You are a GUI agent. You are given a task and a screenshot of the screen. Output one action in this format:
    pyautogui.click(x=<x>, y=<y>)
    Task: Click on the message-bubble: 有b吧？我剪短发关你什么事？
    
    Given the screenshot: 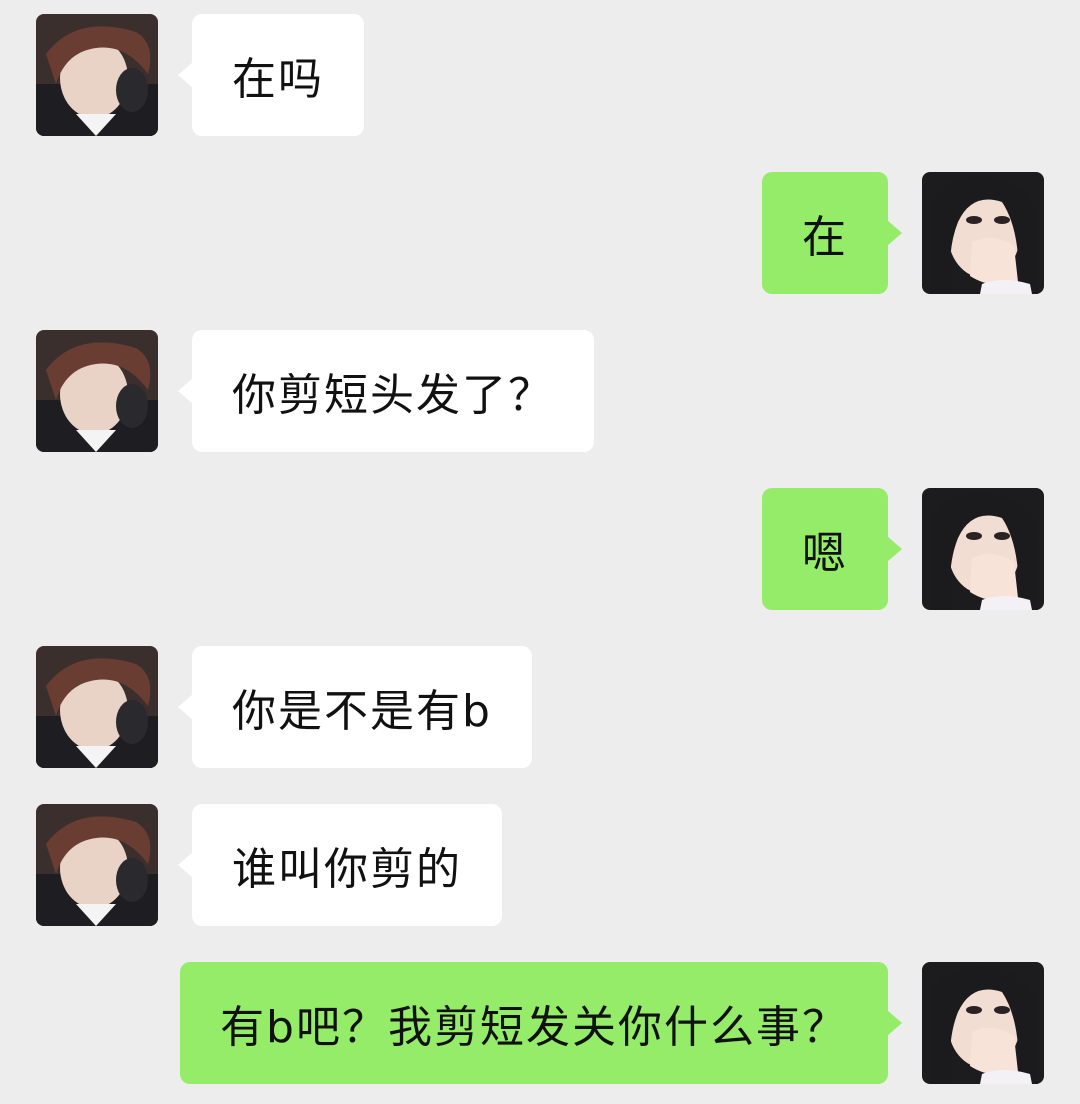 What is the action you would take?
    pyautogui.click(x=541, y=1023)
    